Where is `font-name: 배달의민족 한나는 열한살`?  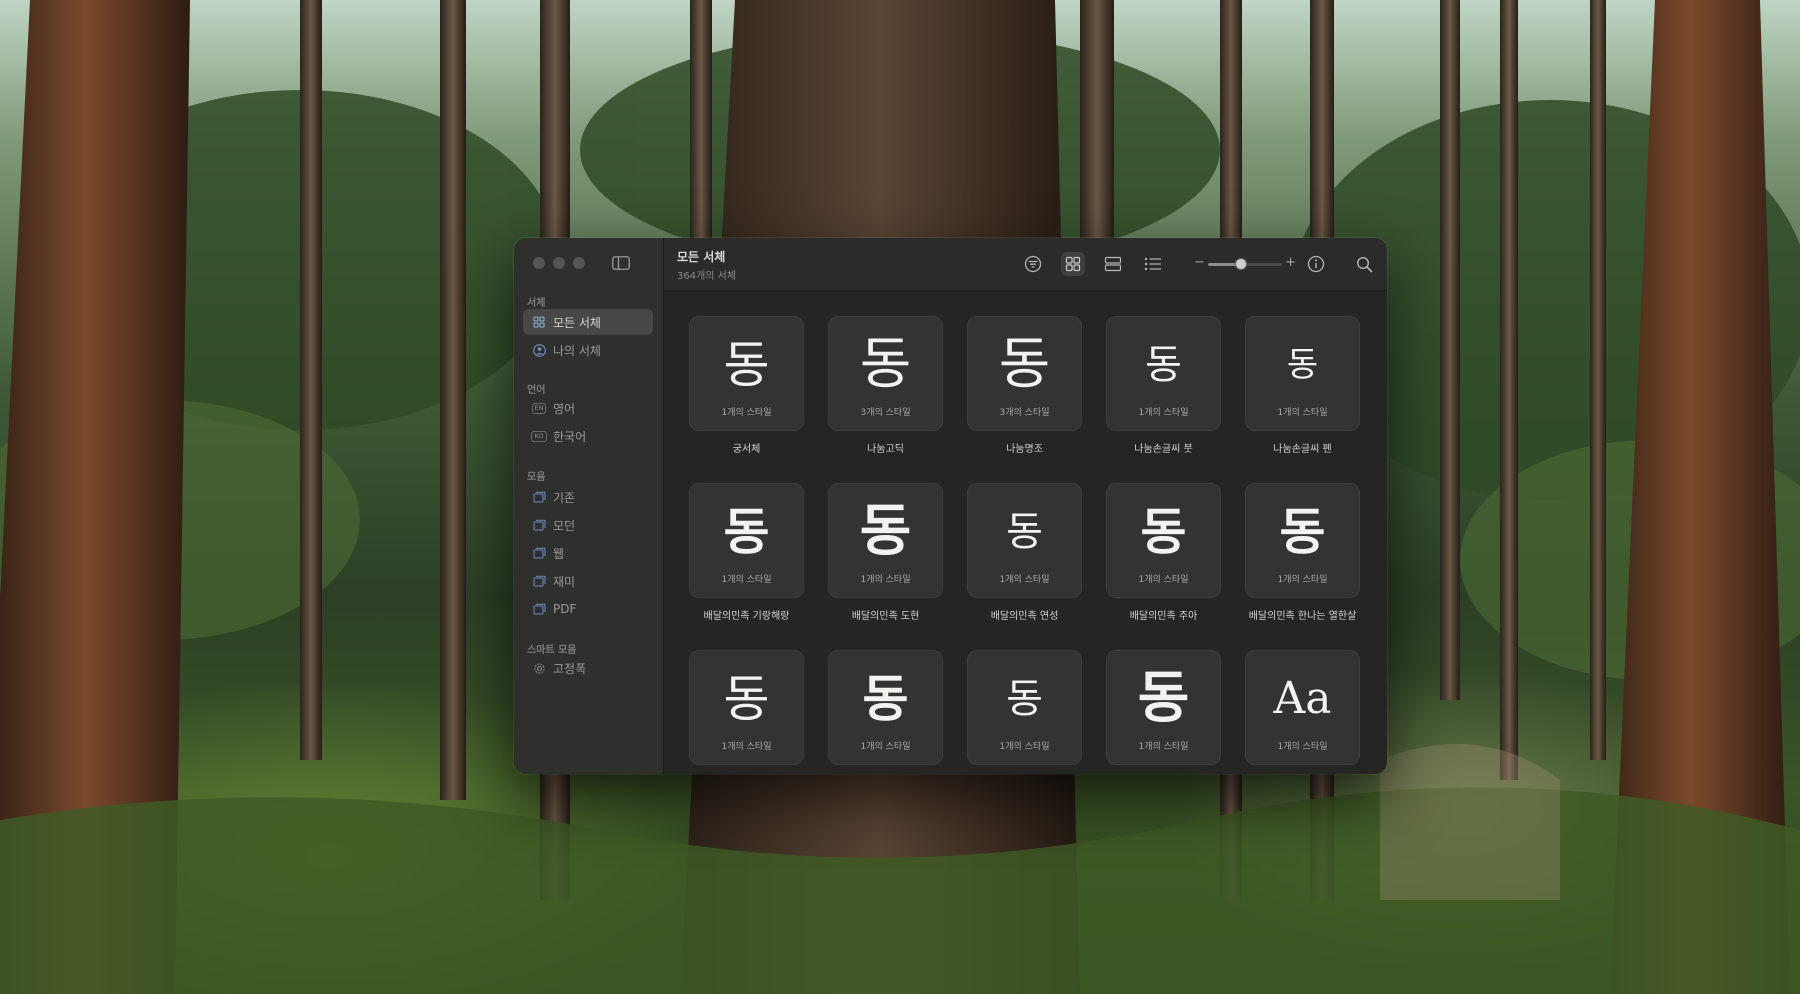
font-name: 배달의민족 한나는 열한살 is located at coordinates (1302, 616).